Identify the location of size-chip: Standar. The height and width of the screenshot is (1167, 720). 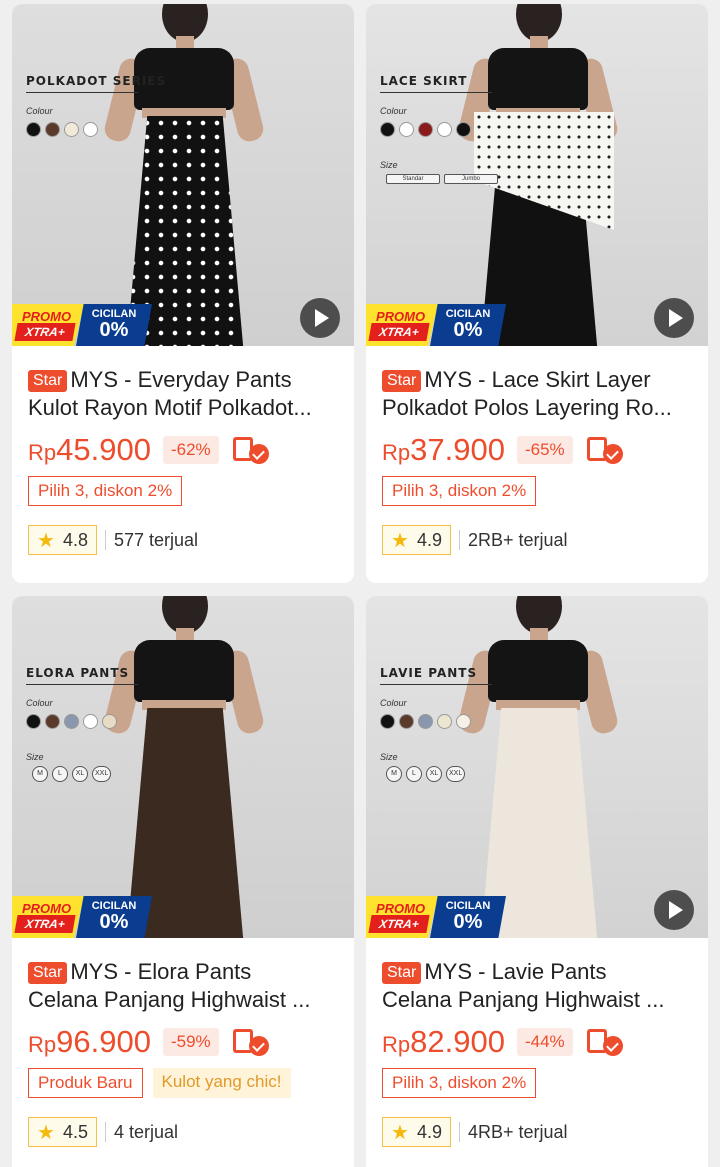
(413, 179).